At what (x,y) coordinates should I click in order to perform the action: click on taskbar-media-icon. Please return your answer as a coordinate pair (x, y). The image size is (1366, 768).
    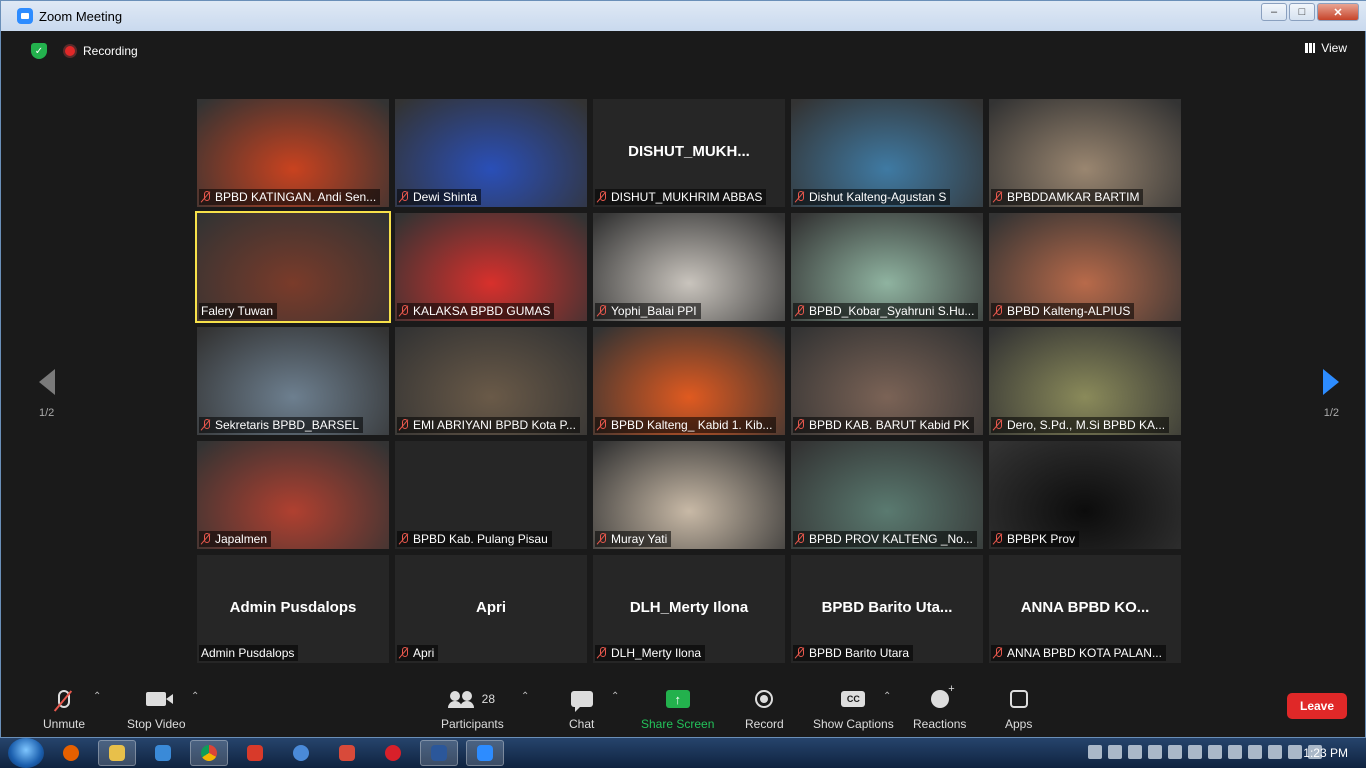
    Looking at the image, I should click on (163, 753).